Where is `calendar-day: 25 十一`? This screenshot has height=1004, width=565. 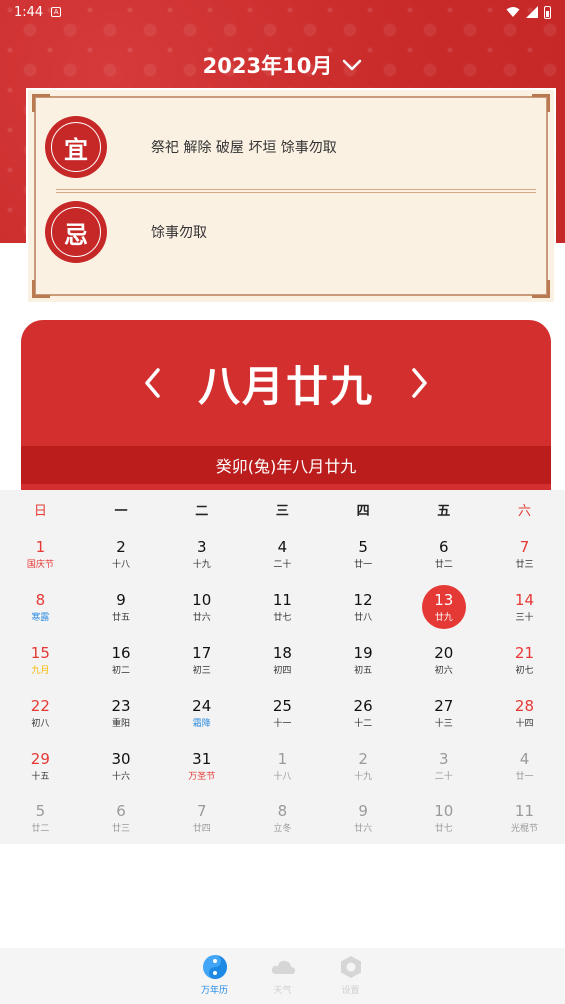 calendar-day: 25 十一 is located at coordinates (282, 712).